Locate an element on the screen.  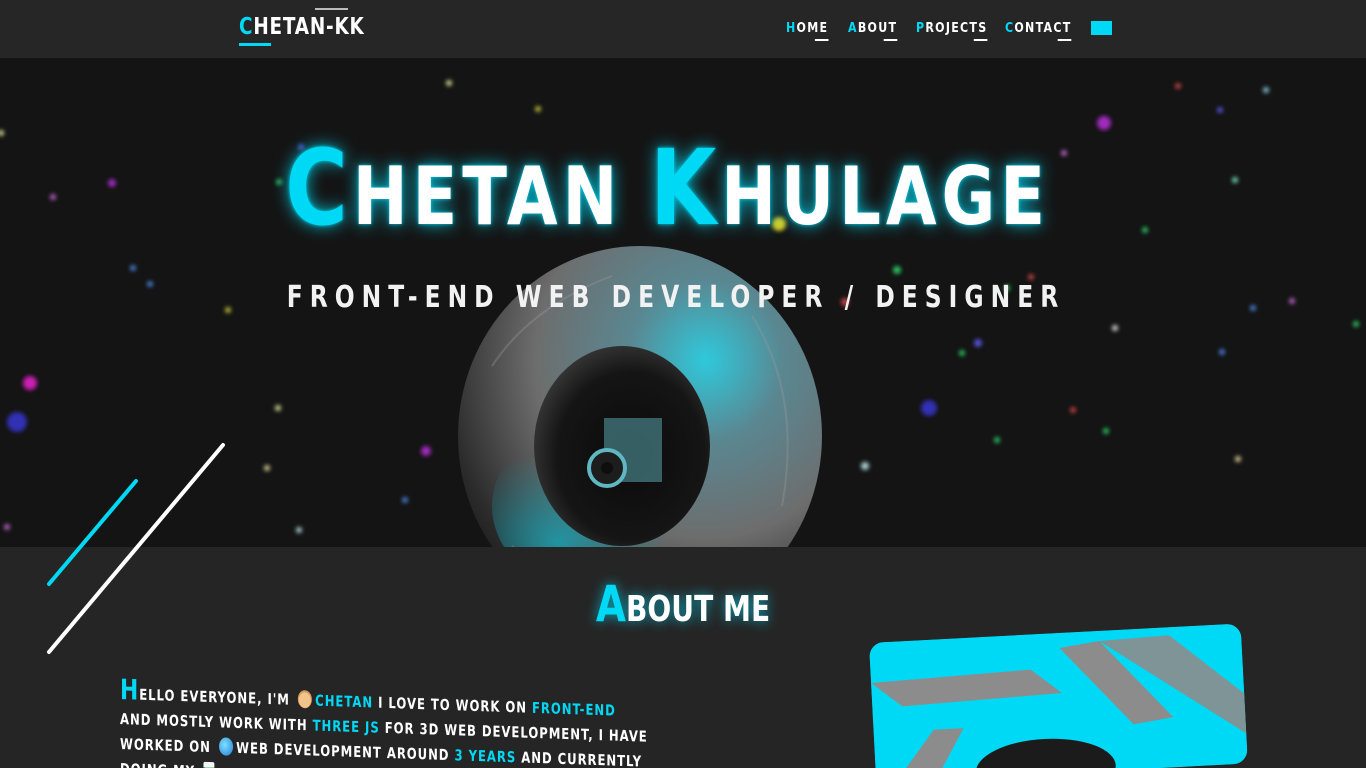
hero-subtitle: FRONT-END WEB DEVELOPER / DESIGNER is located at coordinates (676, 297).